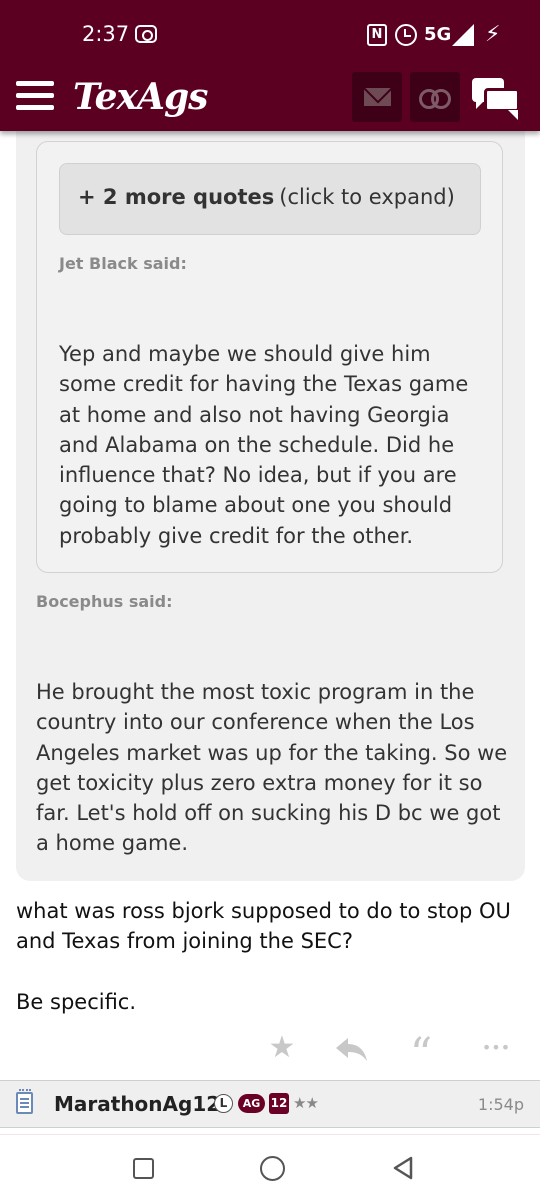 The image size is (540, 1200). What do you see at coordinates (143, 1168) in the screenshot?
I see `recents-square-icon` at bounding box center [143, 1168].